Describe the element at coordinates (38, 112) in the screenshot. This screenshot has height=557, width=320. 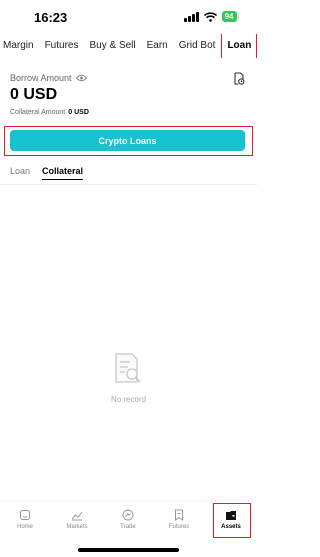
I see `collateral-amount-label: Collateral Amount` at that location.